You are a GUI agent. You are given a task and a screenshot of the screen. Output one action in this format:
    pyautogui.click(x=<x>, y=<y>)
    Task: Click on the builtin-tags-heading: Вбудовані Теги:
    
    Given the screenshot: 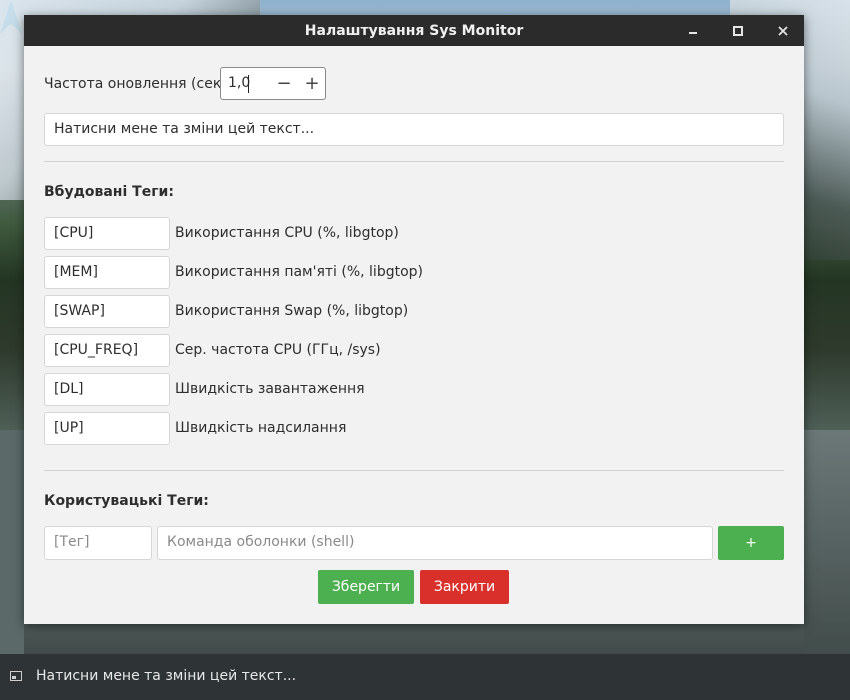 What is the action you would take?
    pyautogui.click(x=109, y=192)
    